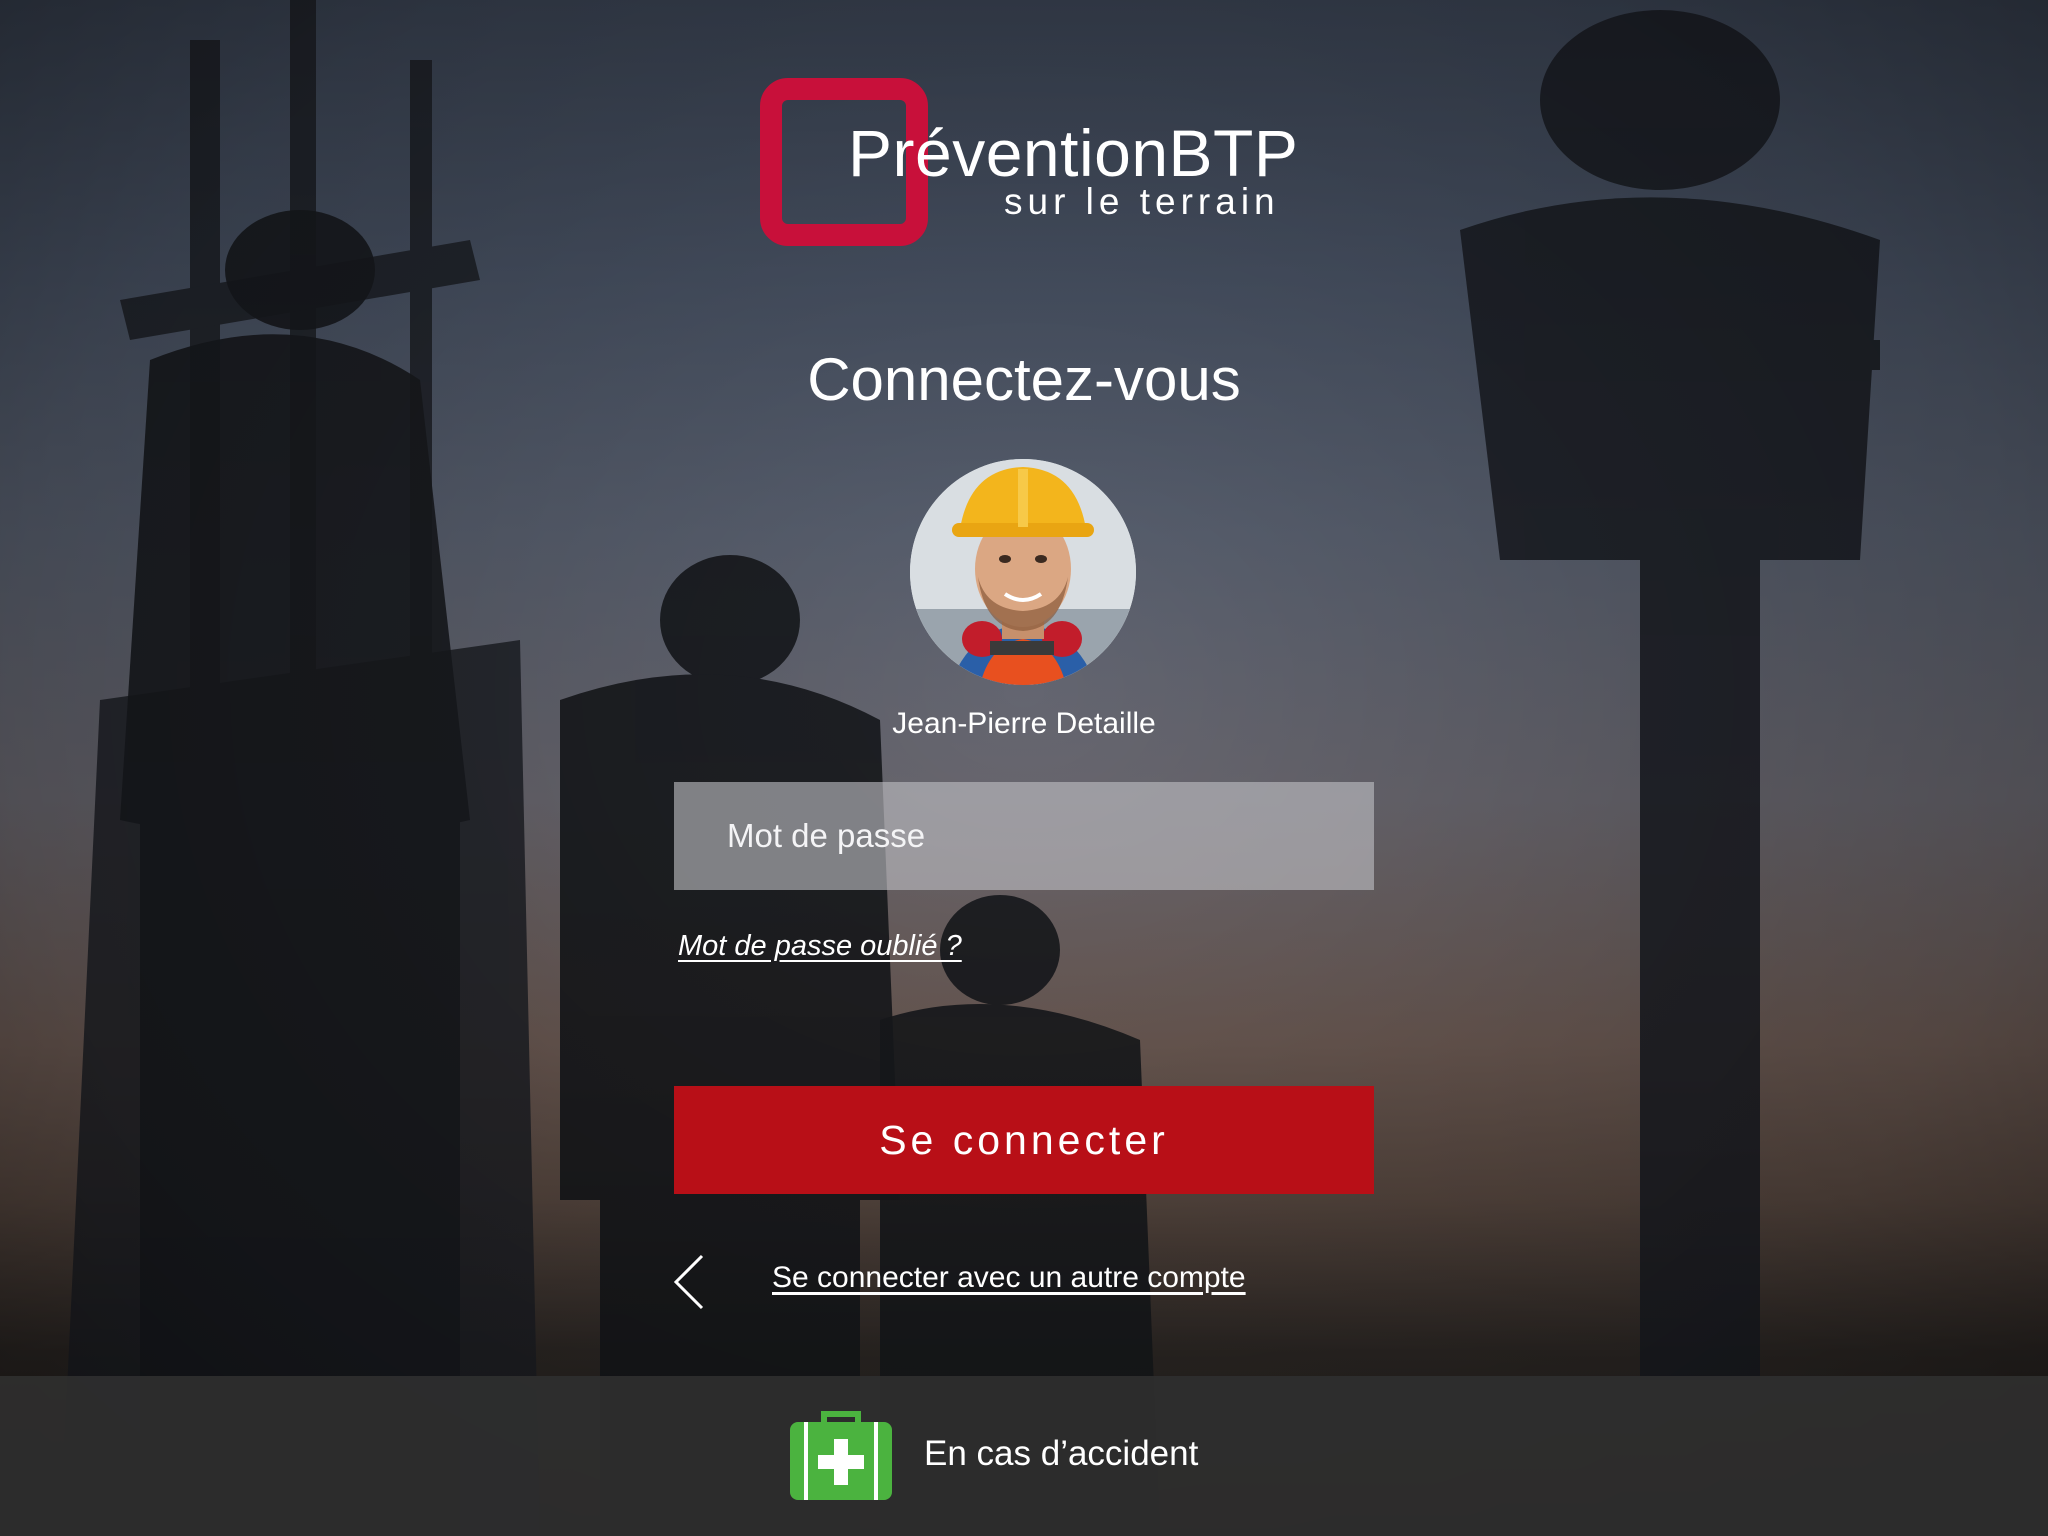 The width and height of the screenshot is (2048, 1536). I want to click on page-title: Connectez-vous, so click(1024, 379).